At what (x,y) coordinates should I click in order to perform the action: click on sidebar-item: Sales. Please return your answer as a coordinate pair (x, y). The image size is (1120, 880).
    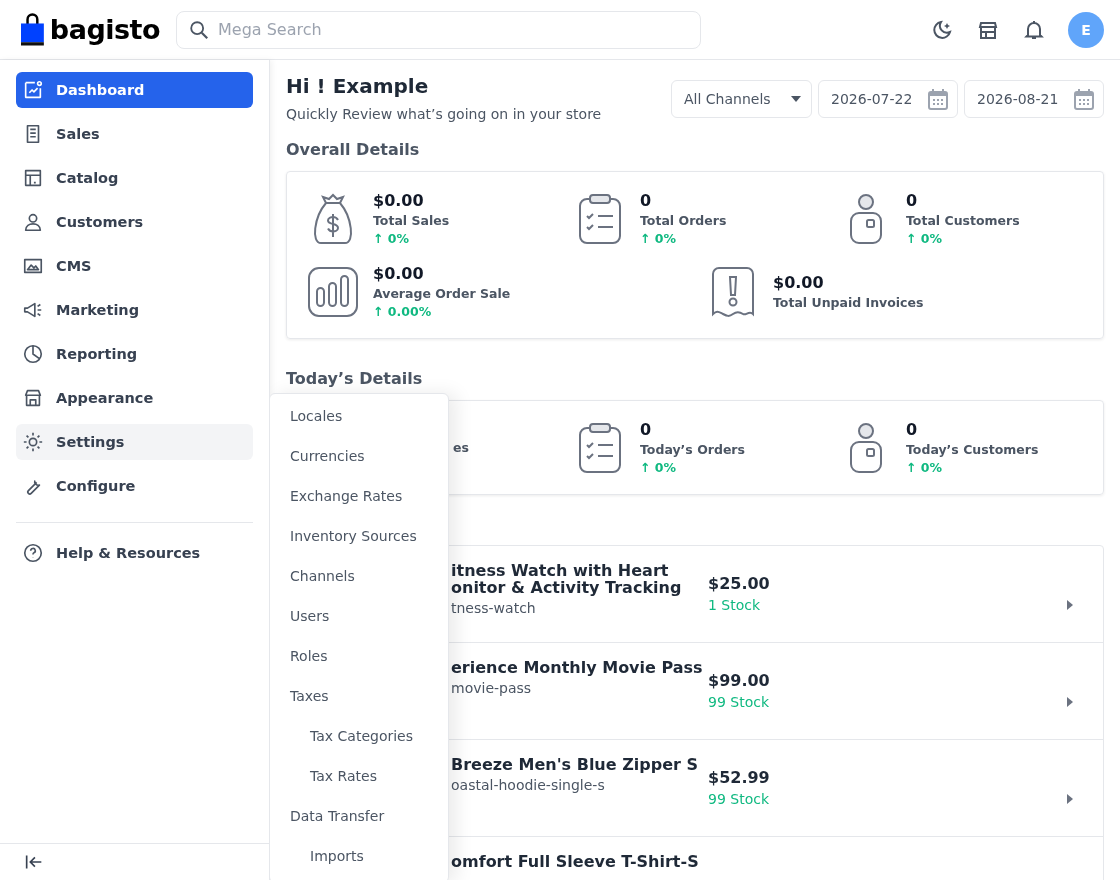
    Looking at the image, I should click on (134, 134).